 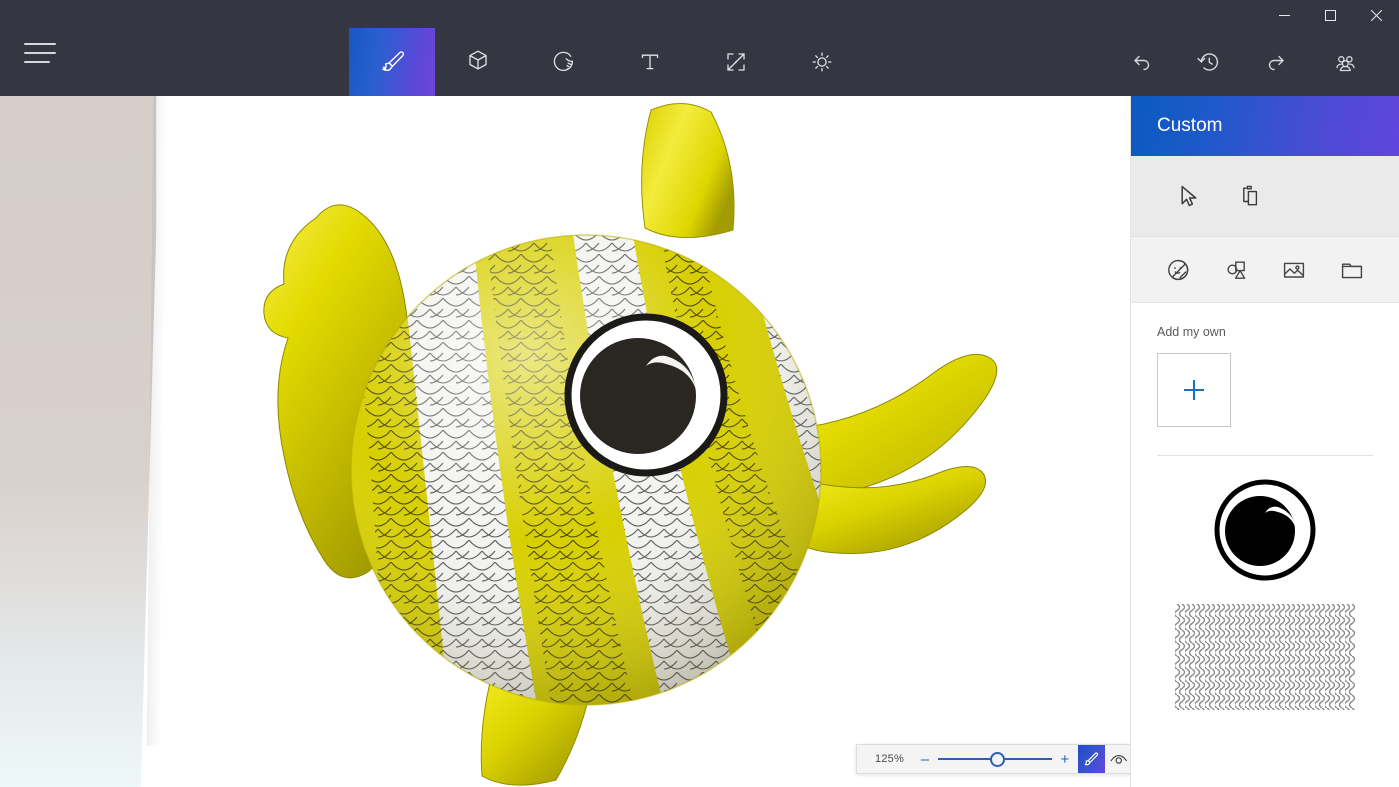 I want to click on tool-effects, so click(x=822, y=62).